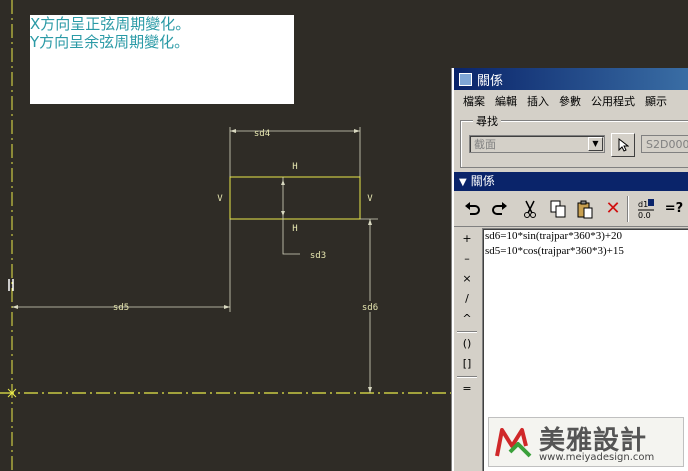  What do you see at coordinates (283, 182) in the screenshot?
I see `center-arrow-up` at bounding box center [283, 182].